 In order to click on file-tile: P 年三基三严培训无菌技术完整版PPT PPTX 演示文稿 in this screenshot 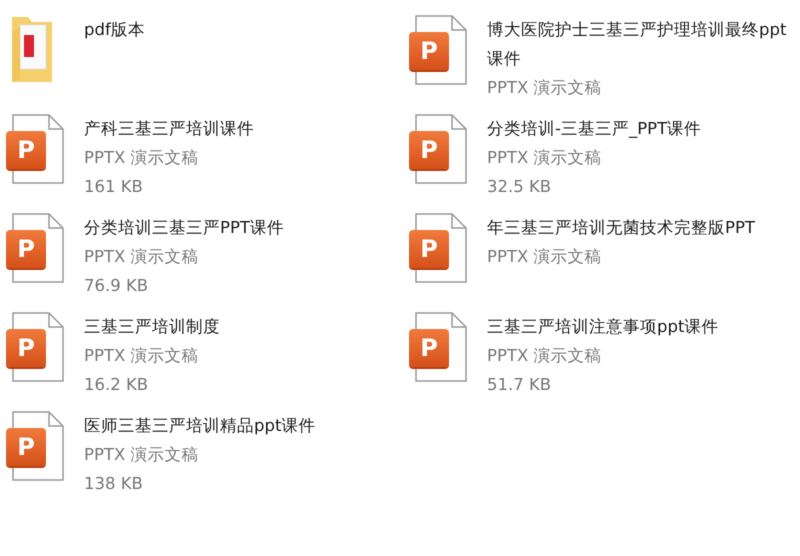, I will do `click(601, 260)`.